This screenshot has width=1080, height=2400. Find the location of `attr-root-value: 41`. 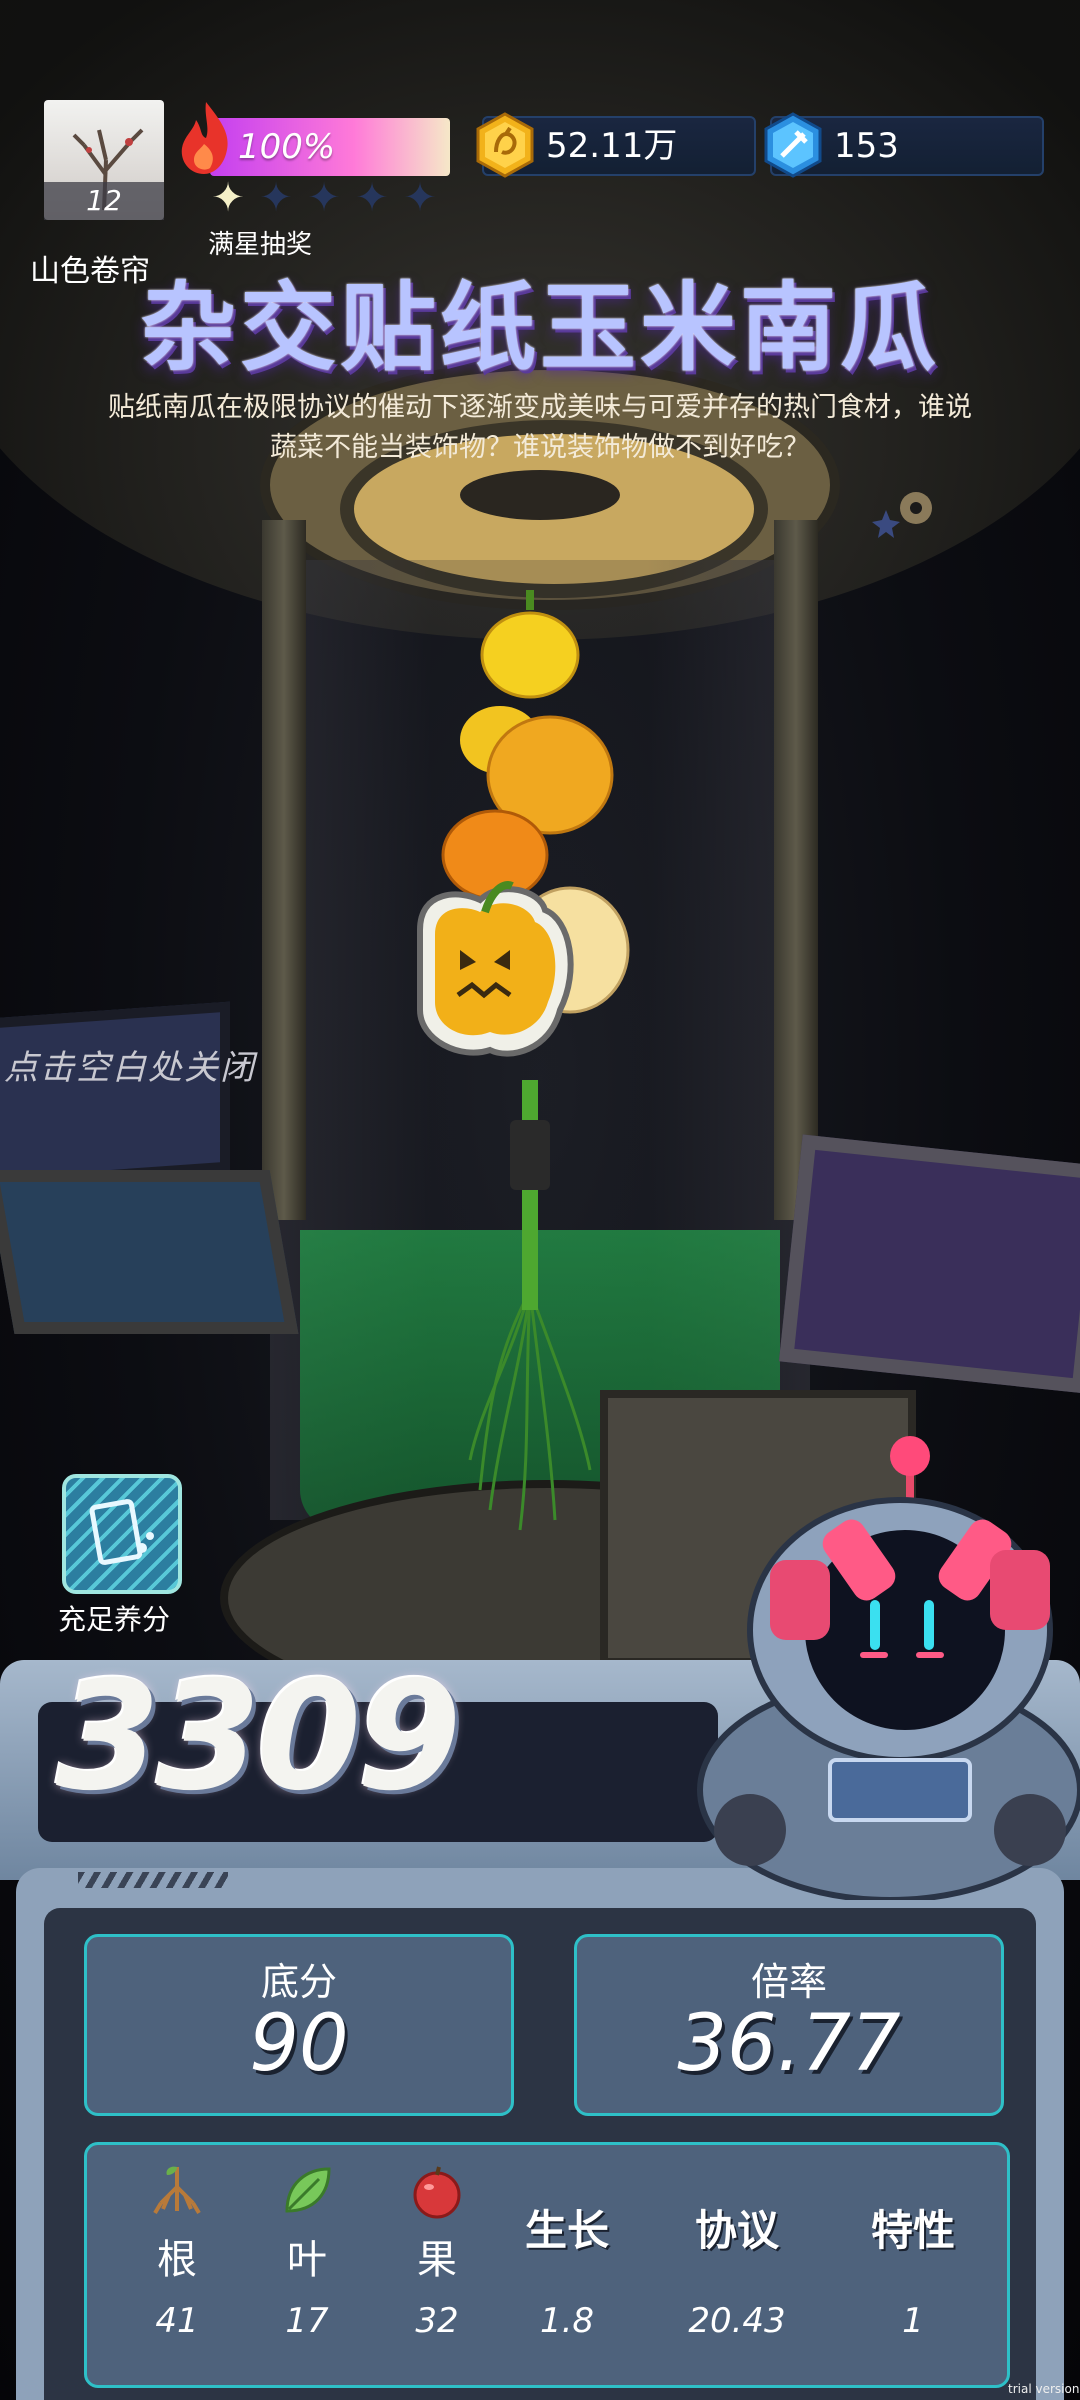

attr-root-value: 41 is located at coordinates (177, 2321).